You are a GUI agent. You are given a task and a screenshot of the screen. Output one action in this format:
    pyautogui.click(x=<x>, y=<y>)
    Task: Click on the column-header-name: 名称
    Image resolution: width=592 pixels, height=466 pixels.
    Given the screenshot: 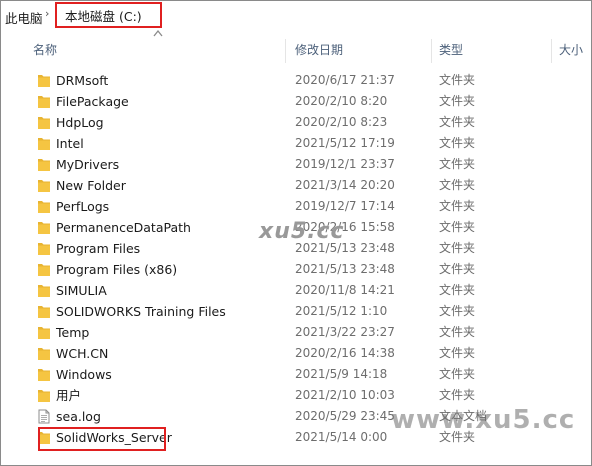 What is the action you would take?
    pyautogui.click(x=158, y=50)
    